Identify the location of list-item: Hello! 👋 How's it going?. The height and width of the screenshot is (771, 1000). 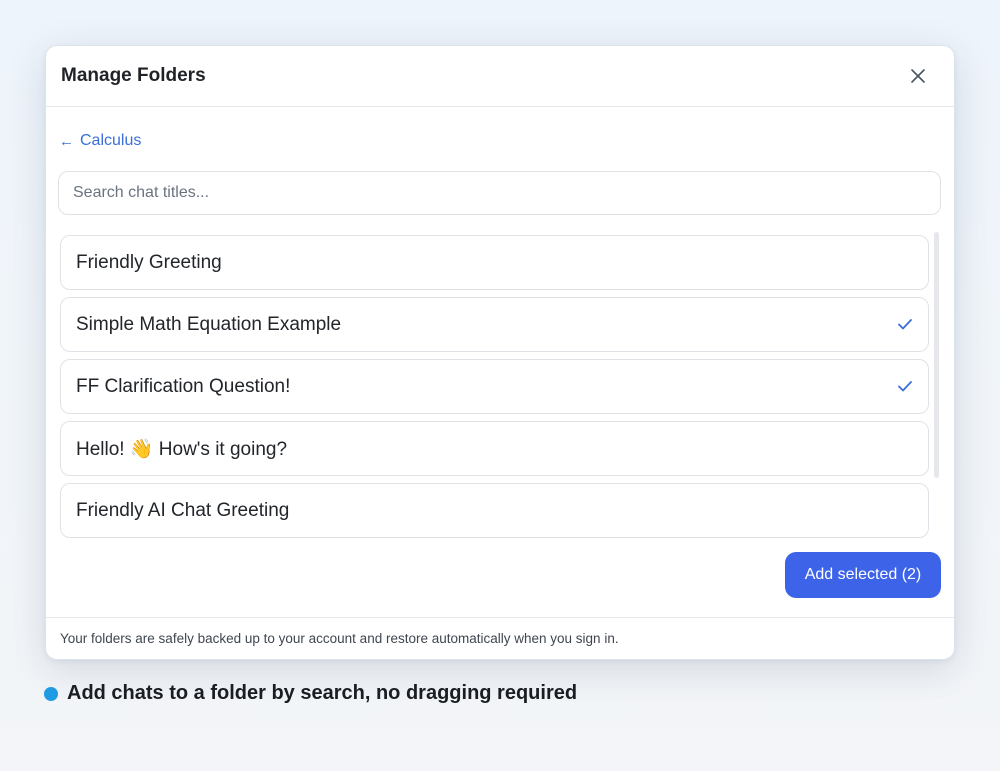
(494, 448).